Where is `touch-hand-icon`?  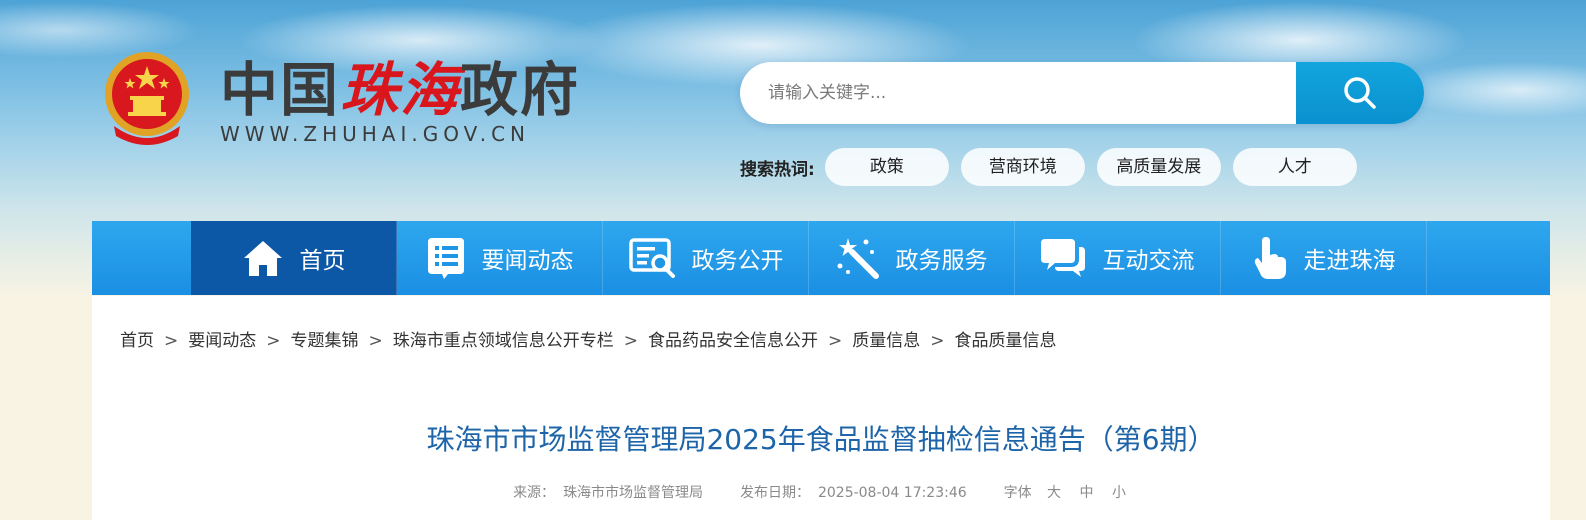
touch-hand-icon is located at coordinates (1270, 258).